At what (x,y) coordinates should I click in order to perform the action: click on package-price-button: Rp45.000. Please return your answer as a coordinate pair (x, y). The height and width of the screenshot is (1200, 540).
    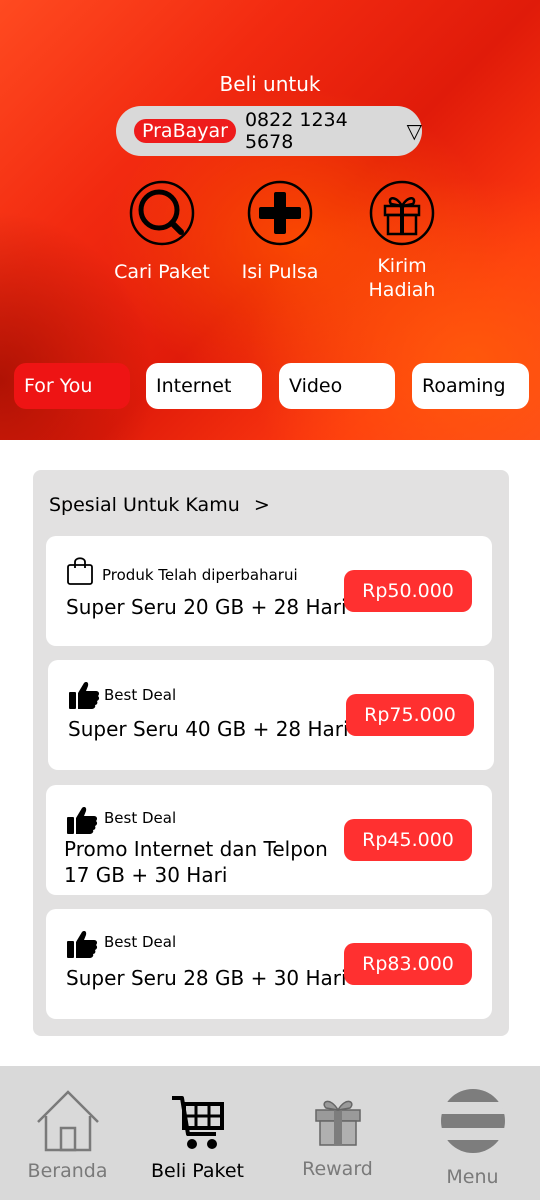
    Looking at the image, I should click on (408, 840).